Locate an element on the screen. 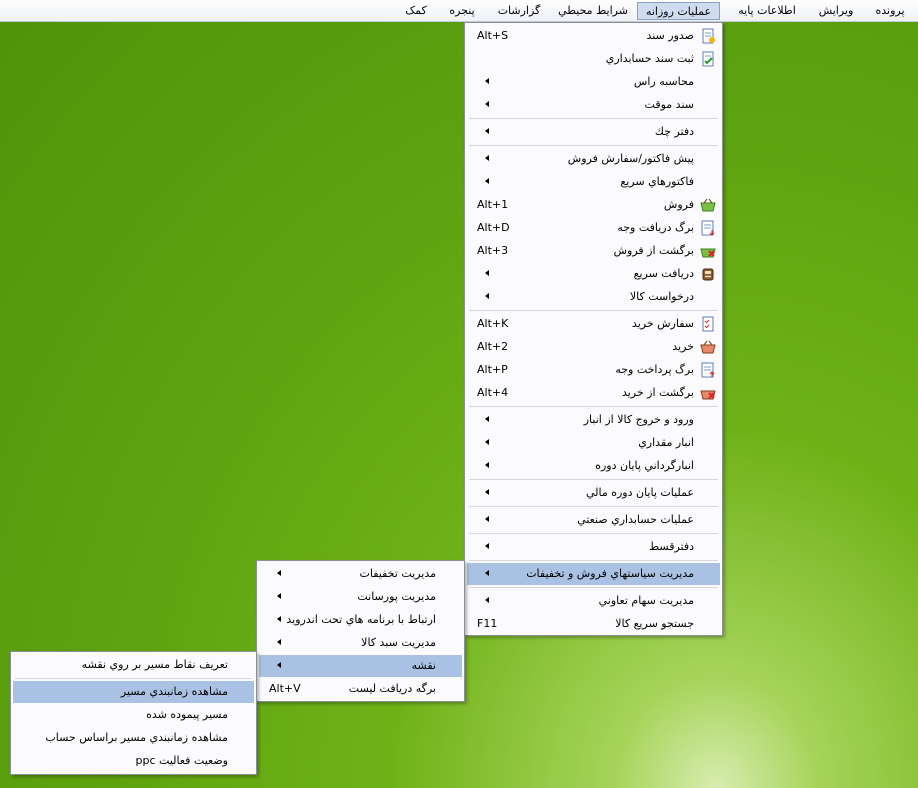 The height and width of the screenshot is (788, 918). menu-item-checkbook: دفتر چك is located at coordinates (593, 132).